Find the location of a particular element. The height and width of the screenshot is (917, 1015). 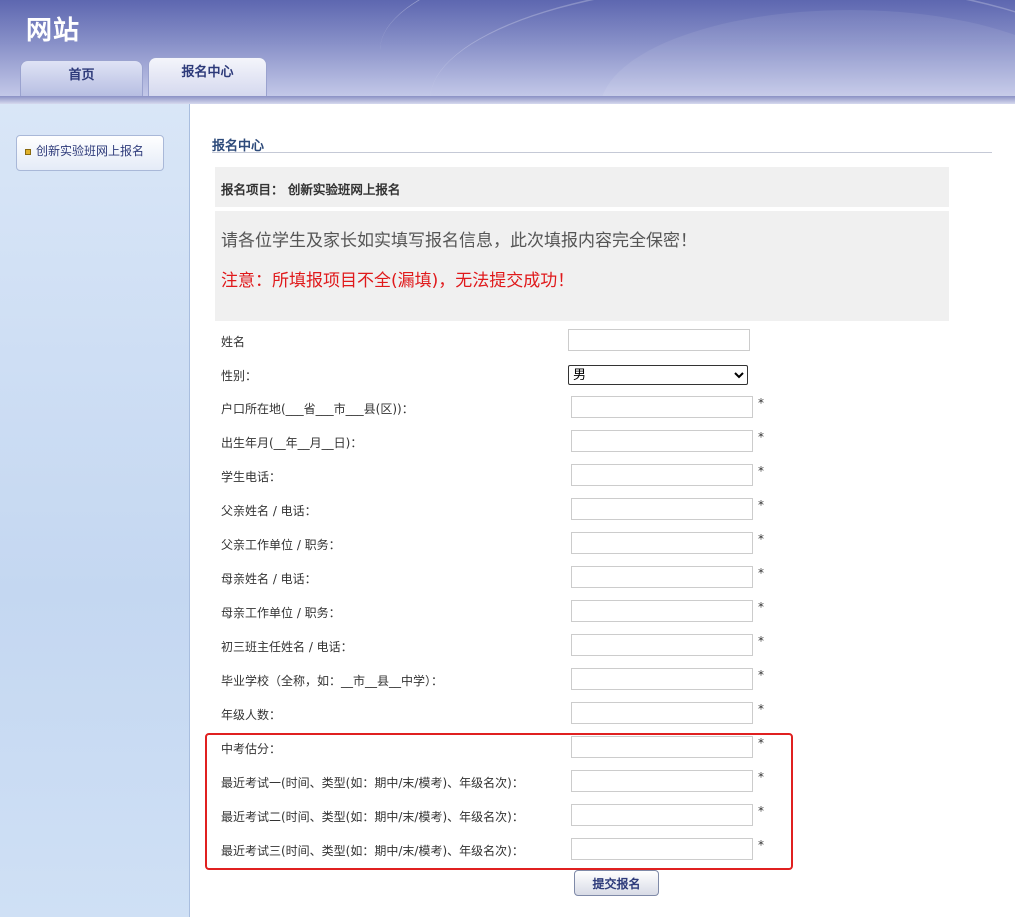

field-label: 中考估分： is located at coordinates (251, 749).